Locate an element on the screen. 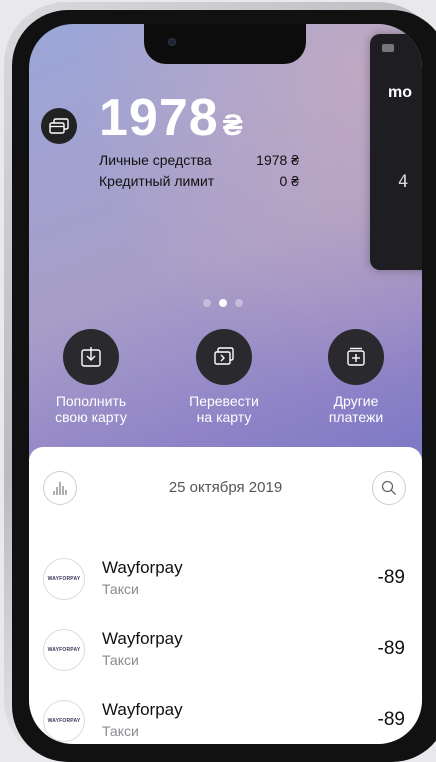 This screenshot has width=436, height=762. top-up-label: Пополнить свою карту is located at coordinates (91, 409).